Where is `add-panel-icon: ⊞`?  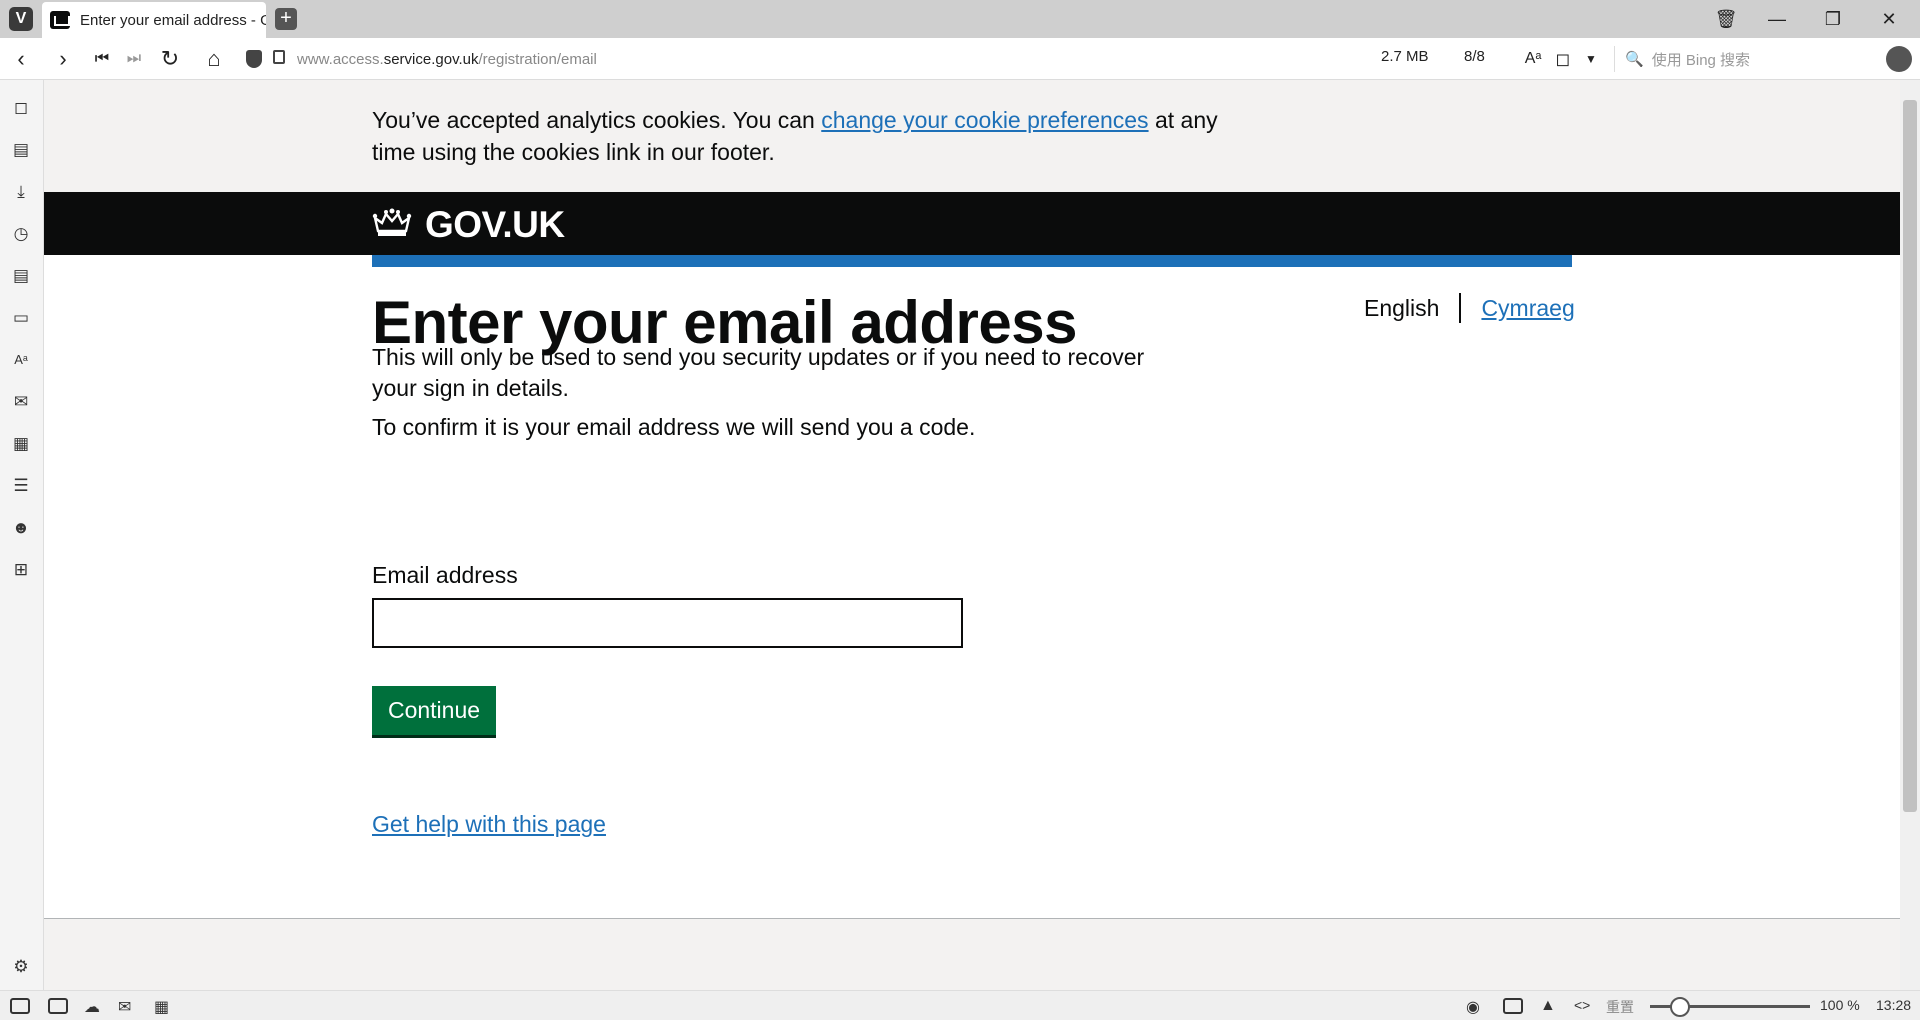
add-panel-icon: ⊞ is located at coordinates (21, 570).